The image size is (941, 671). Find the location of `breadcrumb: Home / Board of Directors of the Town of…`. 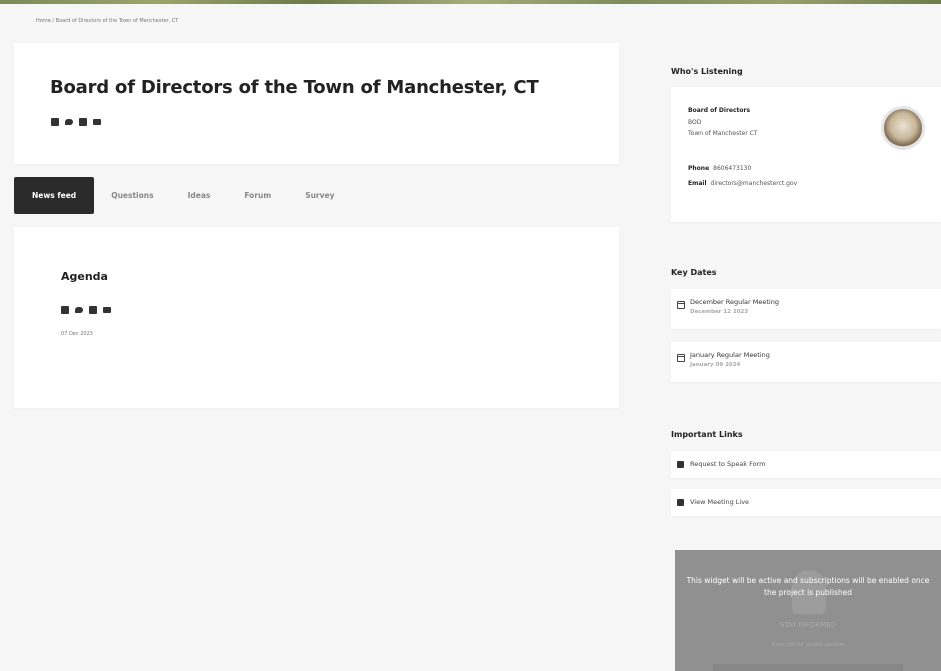

breadcrumb: Home / Board of Directors of the Town of… is located at coordinates (107, 21).